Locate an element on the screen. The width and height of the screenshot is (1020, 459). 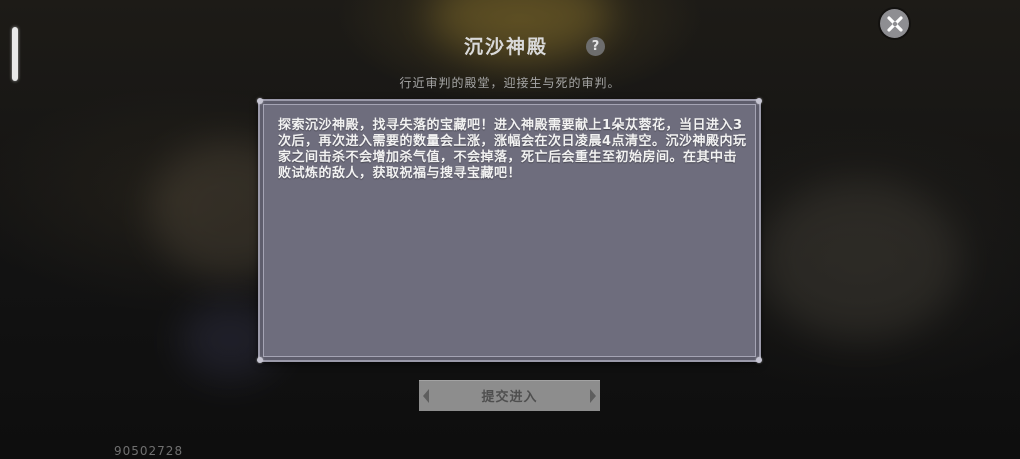
chevron-left-icon is located at coordinates (426, 396).